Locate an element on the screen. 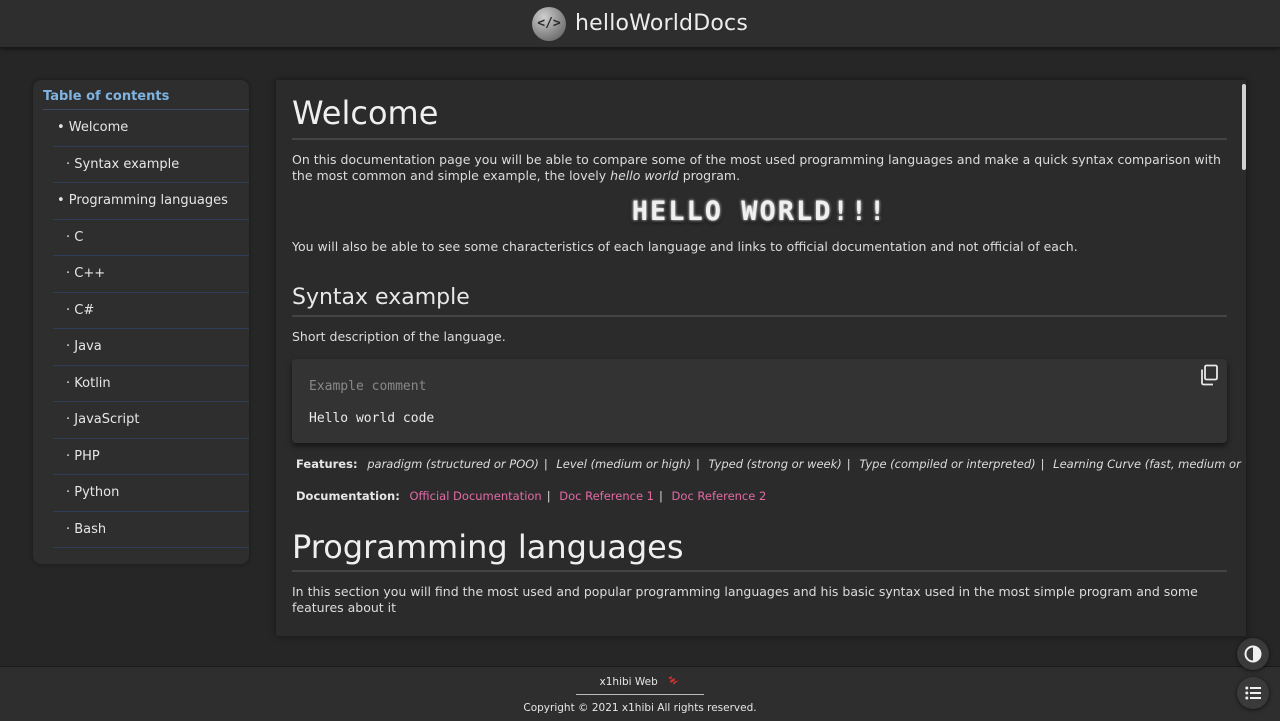 This screenshot has height=721, width=1280. feature-paradigm: paradigm (structured or POO) is located at coordinates (453, 464).